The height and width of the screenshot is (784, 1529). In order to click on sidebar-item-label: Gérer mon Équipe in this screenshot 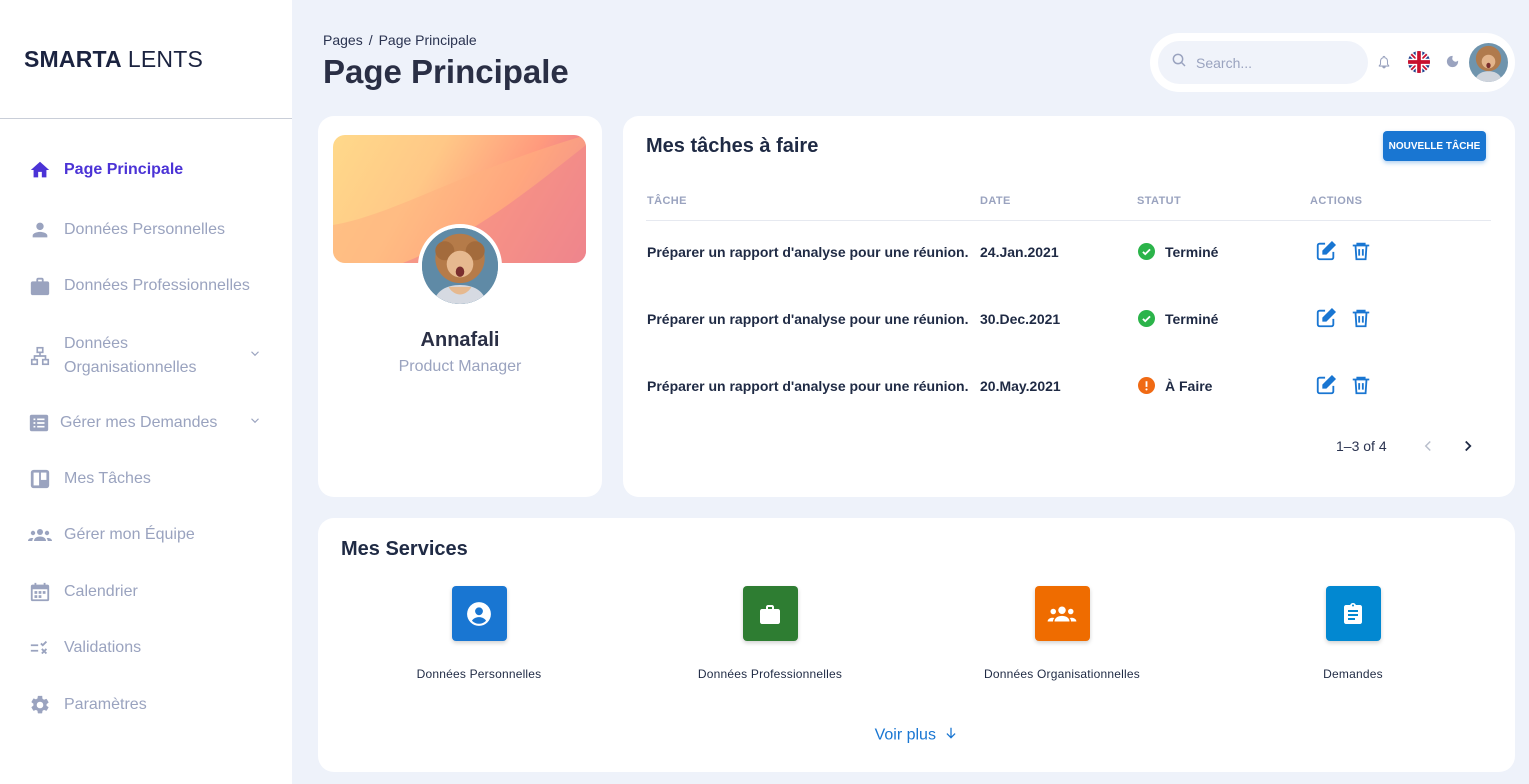, I will do `click(129, 534)`.